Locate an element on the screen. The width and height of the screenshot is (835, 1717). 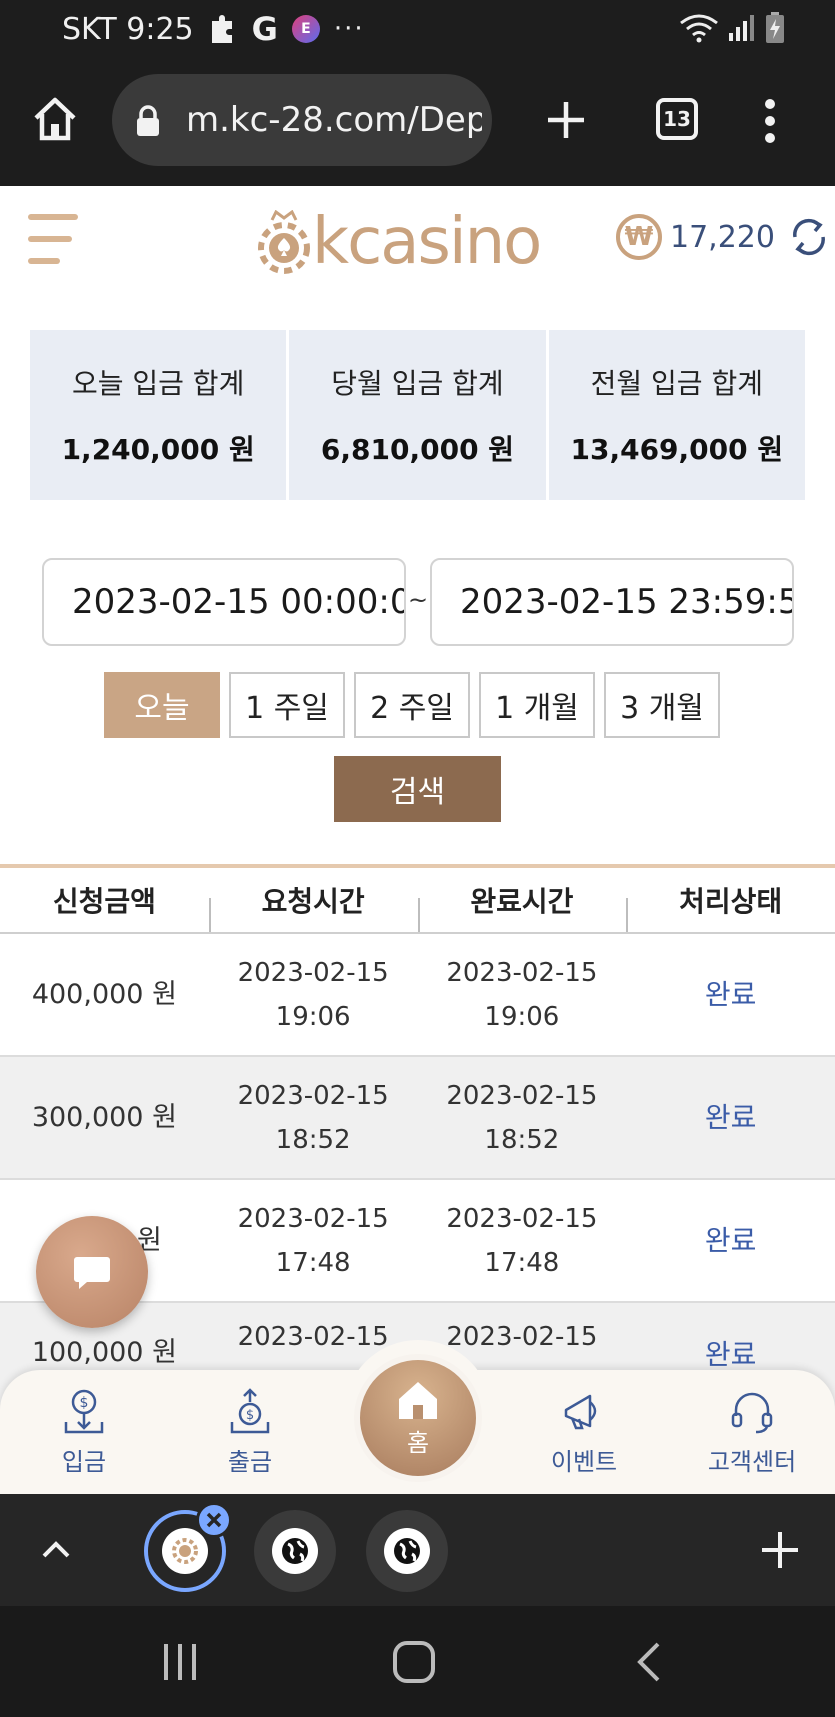
more-menu-icon is located at coordinates (770, 121).